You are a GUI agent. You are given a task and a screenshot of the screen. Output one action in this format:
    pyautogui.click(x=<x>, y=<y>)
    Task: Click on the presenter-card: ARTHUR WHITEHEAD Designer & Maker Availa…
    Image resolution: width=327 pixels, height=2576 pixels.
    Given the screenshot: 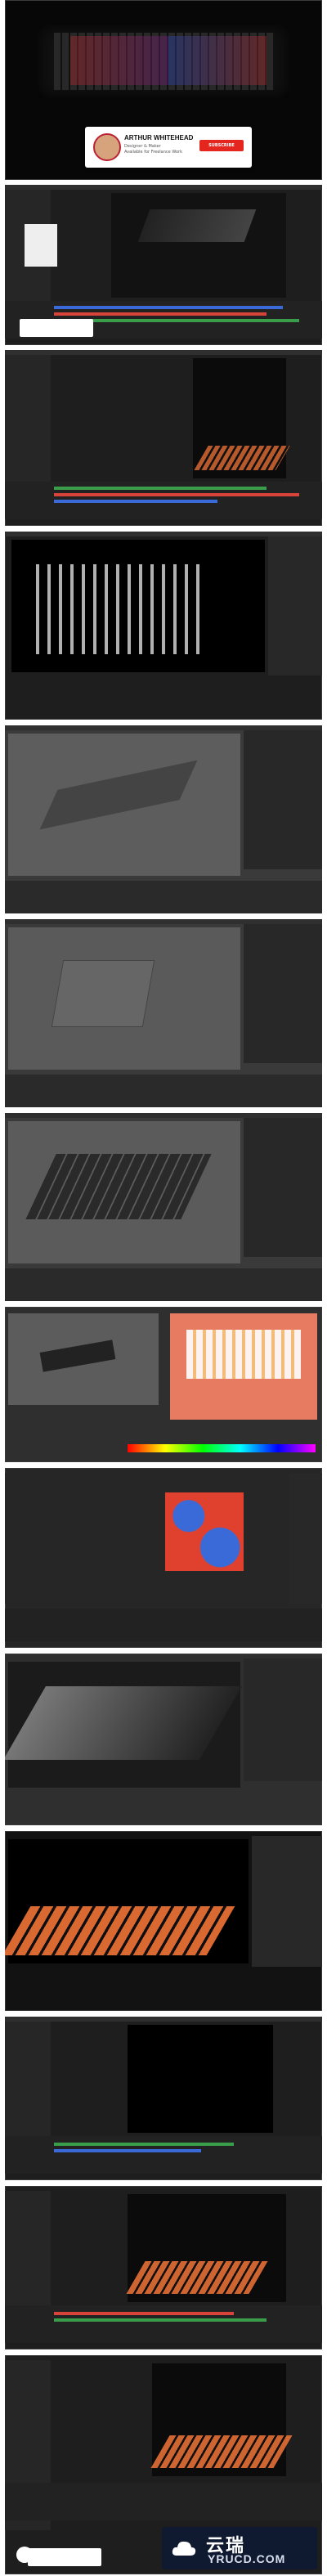 What is the action you would take?
    pyautogui.click(x=168, y=148)
    